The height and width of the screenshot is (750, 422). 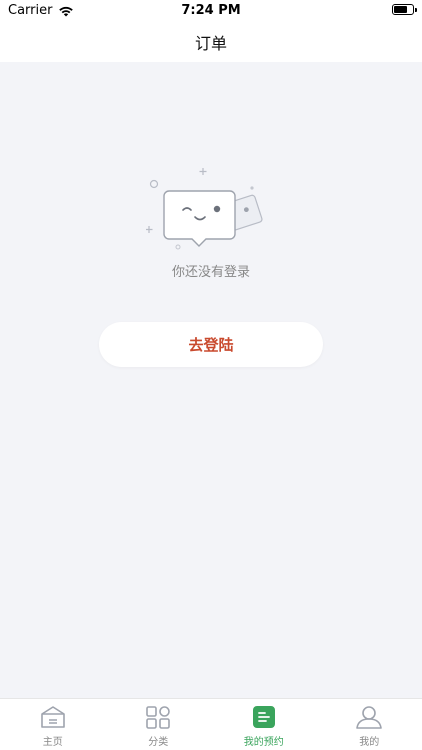 I want to click on tab-category-label: 分类, so click(x=158, y=742).